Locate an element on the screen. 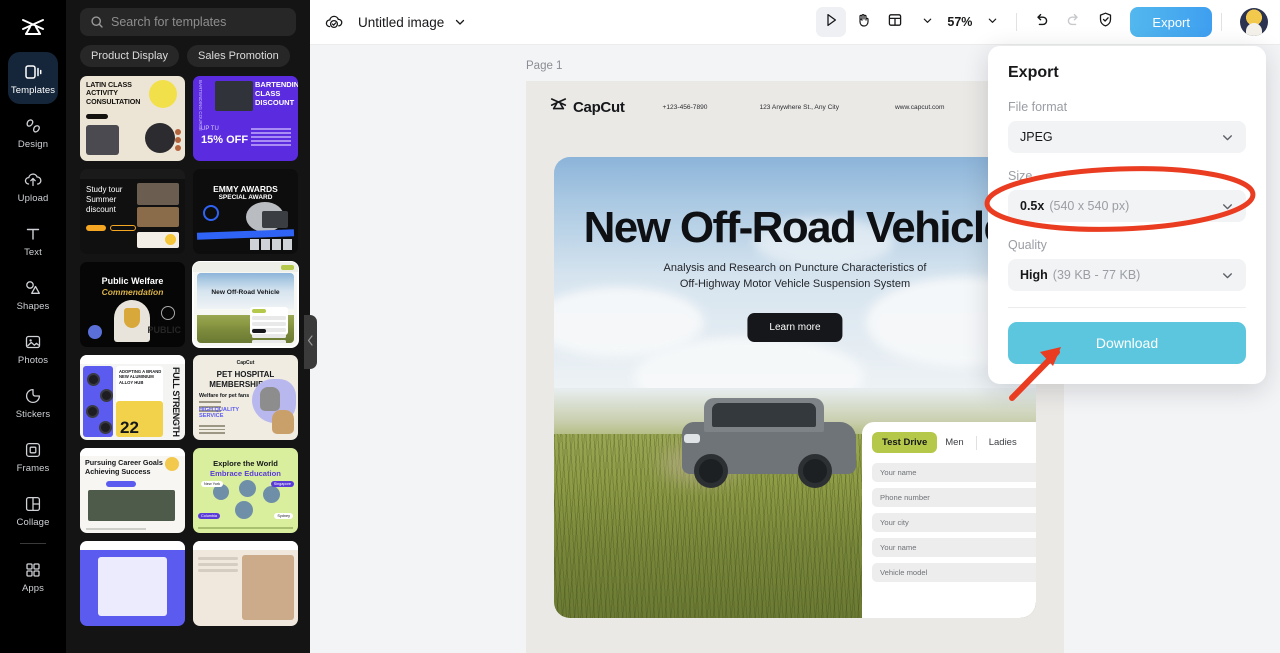 The width and height of the screenshot is (1280, 653). template-card-public-welfare: Public Welfare Commendation PUBLIC is located at coordinates (132, 304).